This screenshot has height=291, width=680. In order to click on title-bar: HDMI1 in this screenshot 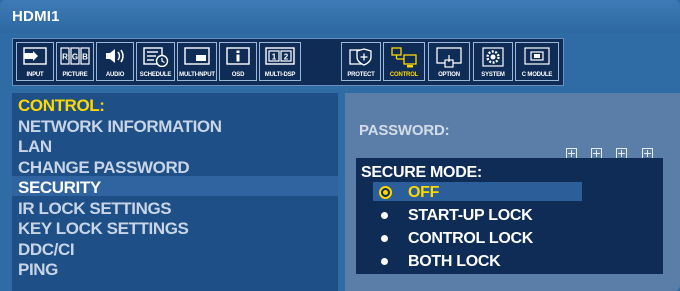, I will do `click(340, 16)`.